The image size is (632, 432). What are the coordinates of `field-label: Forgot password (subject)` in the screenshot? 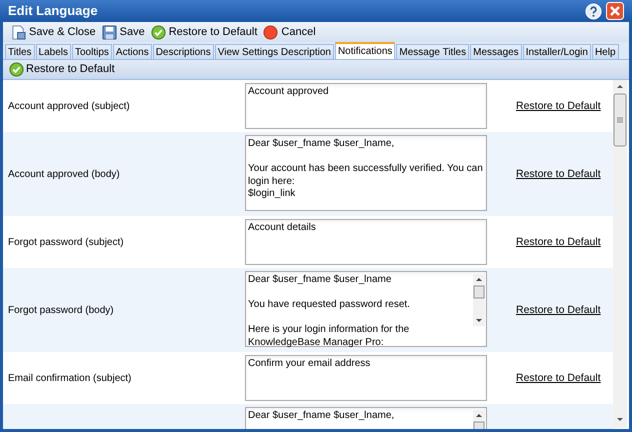 It's located at (66, 242).